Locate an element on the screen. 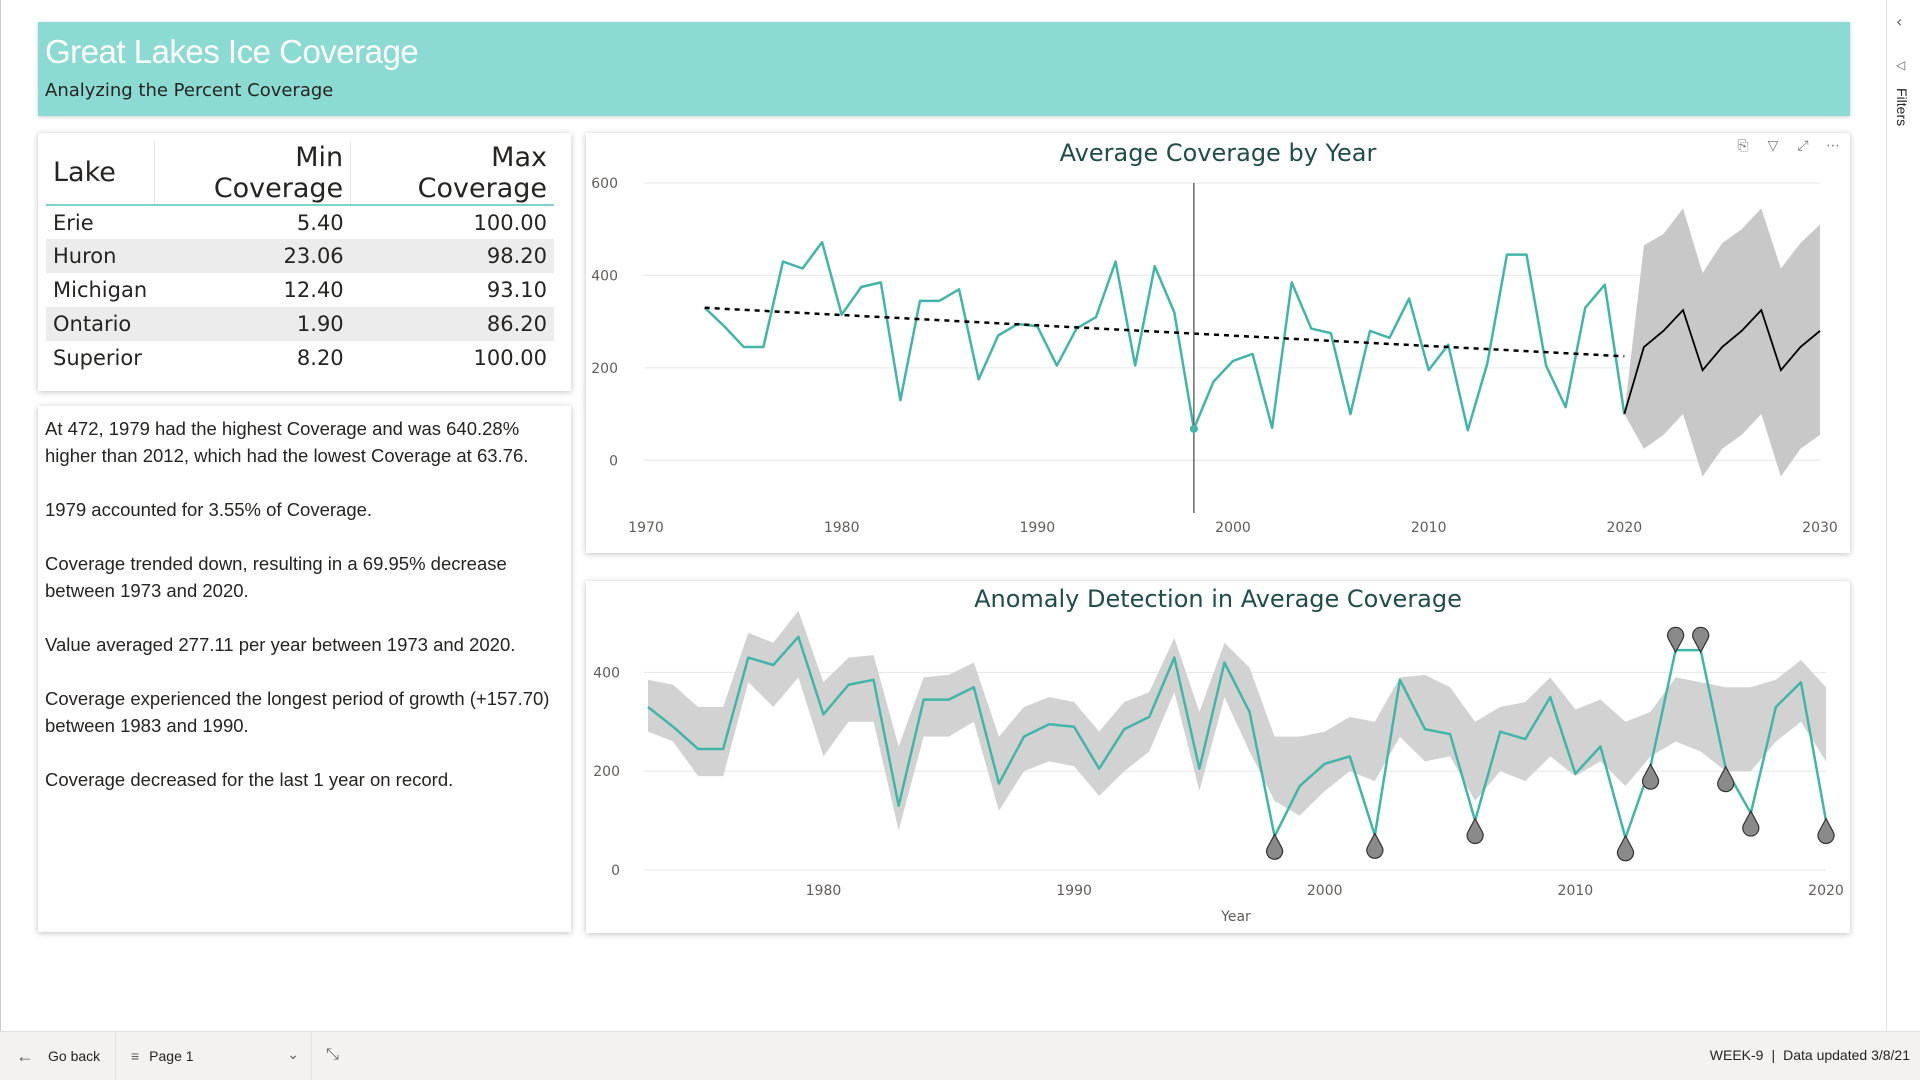 The image size is (1920, 1080). chevron-left-icon: ‹ is located at coordinates (1899, 21).